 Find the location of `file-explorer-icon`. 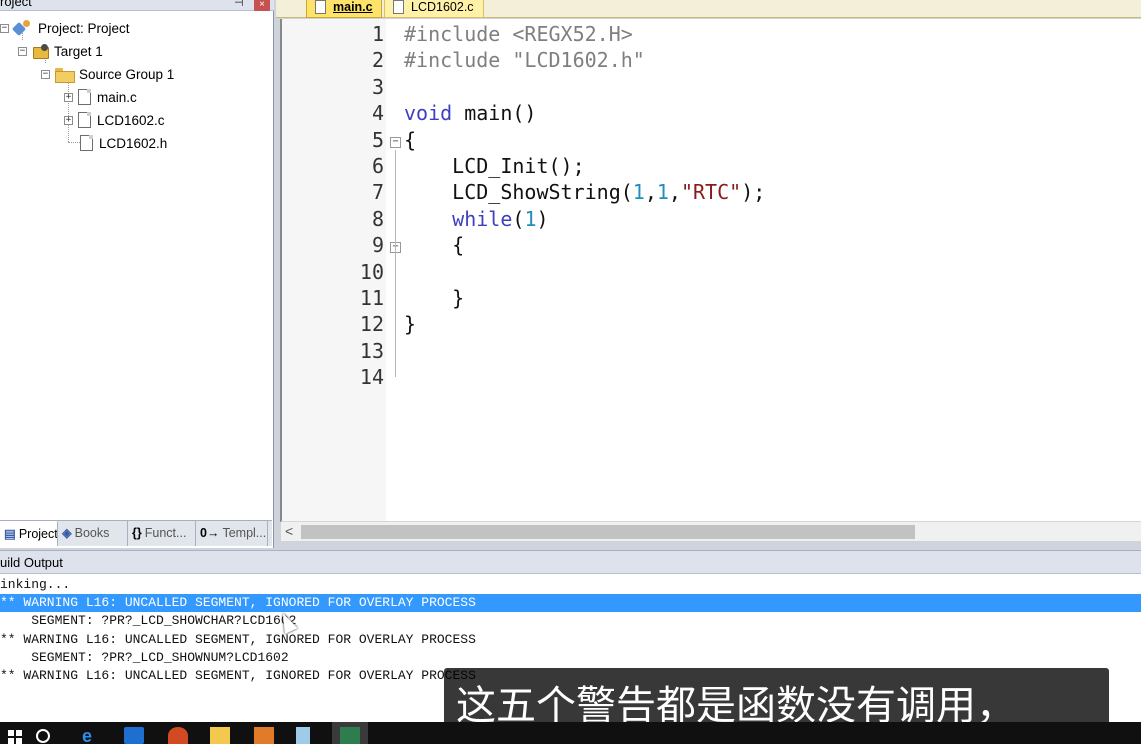

file-explorer-icon is located at coordinates (220, 735).